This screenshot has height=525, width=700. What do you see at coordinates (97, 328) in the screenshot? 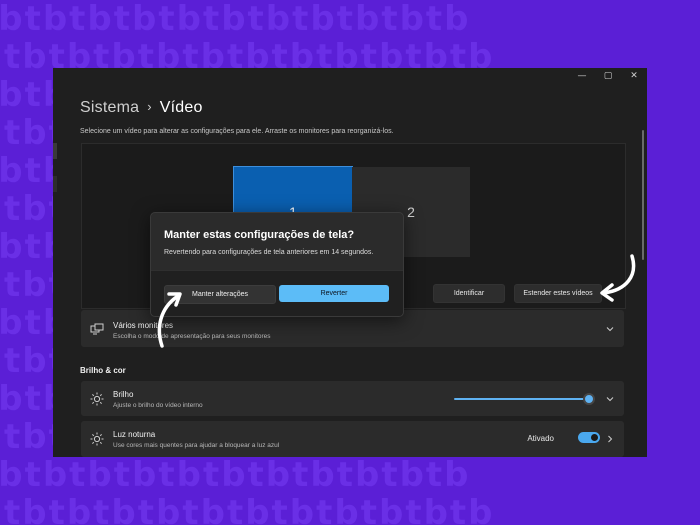
I see `multi-monitor-icon` at bounding box center [97, 328].